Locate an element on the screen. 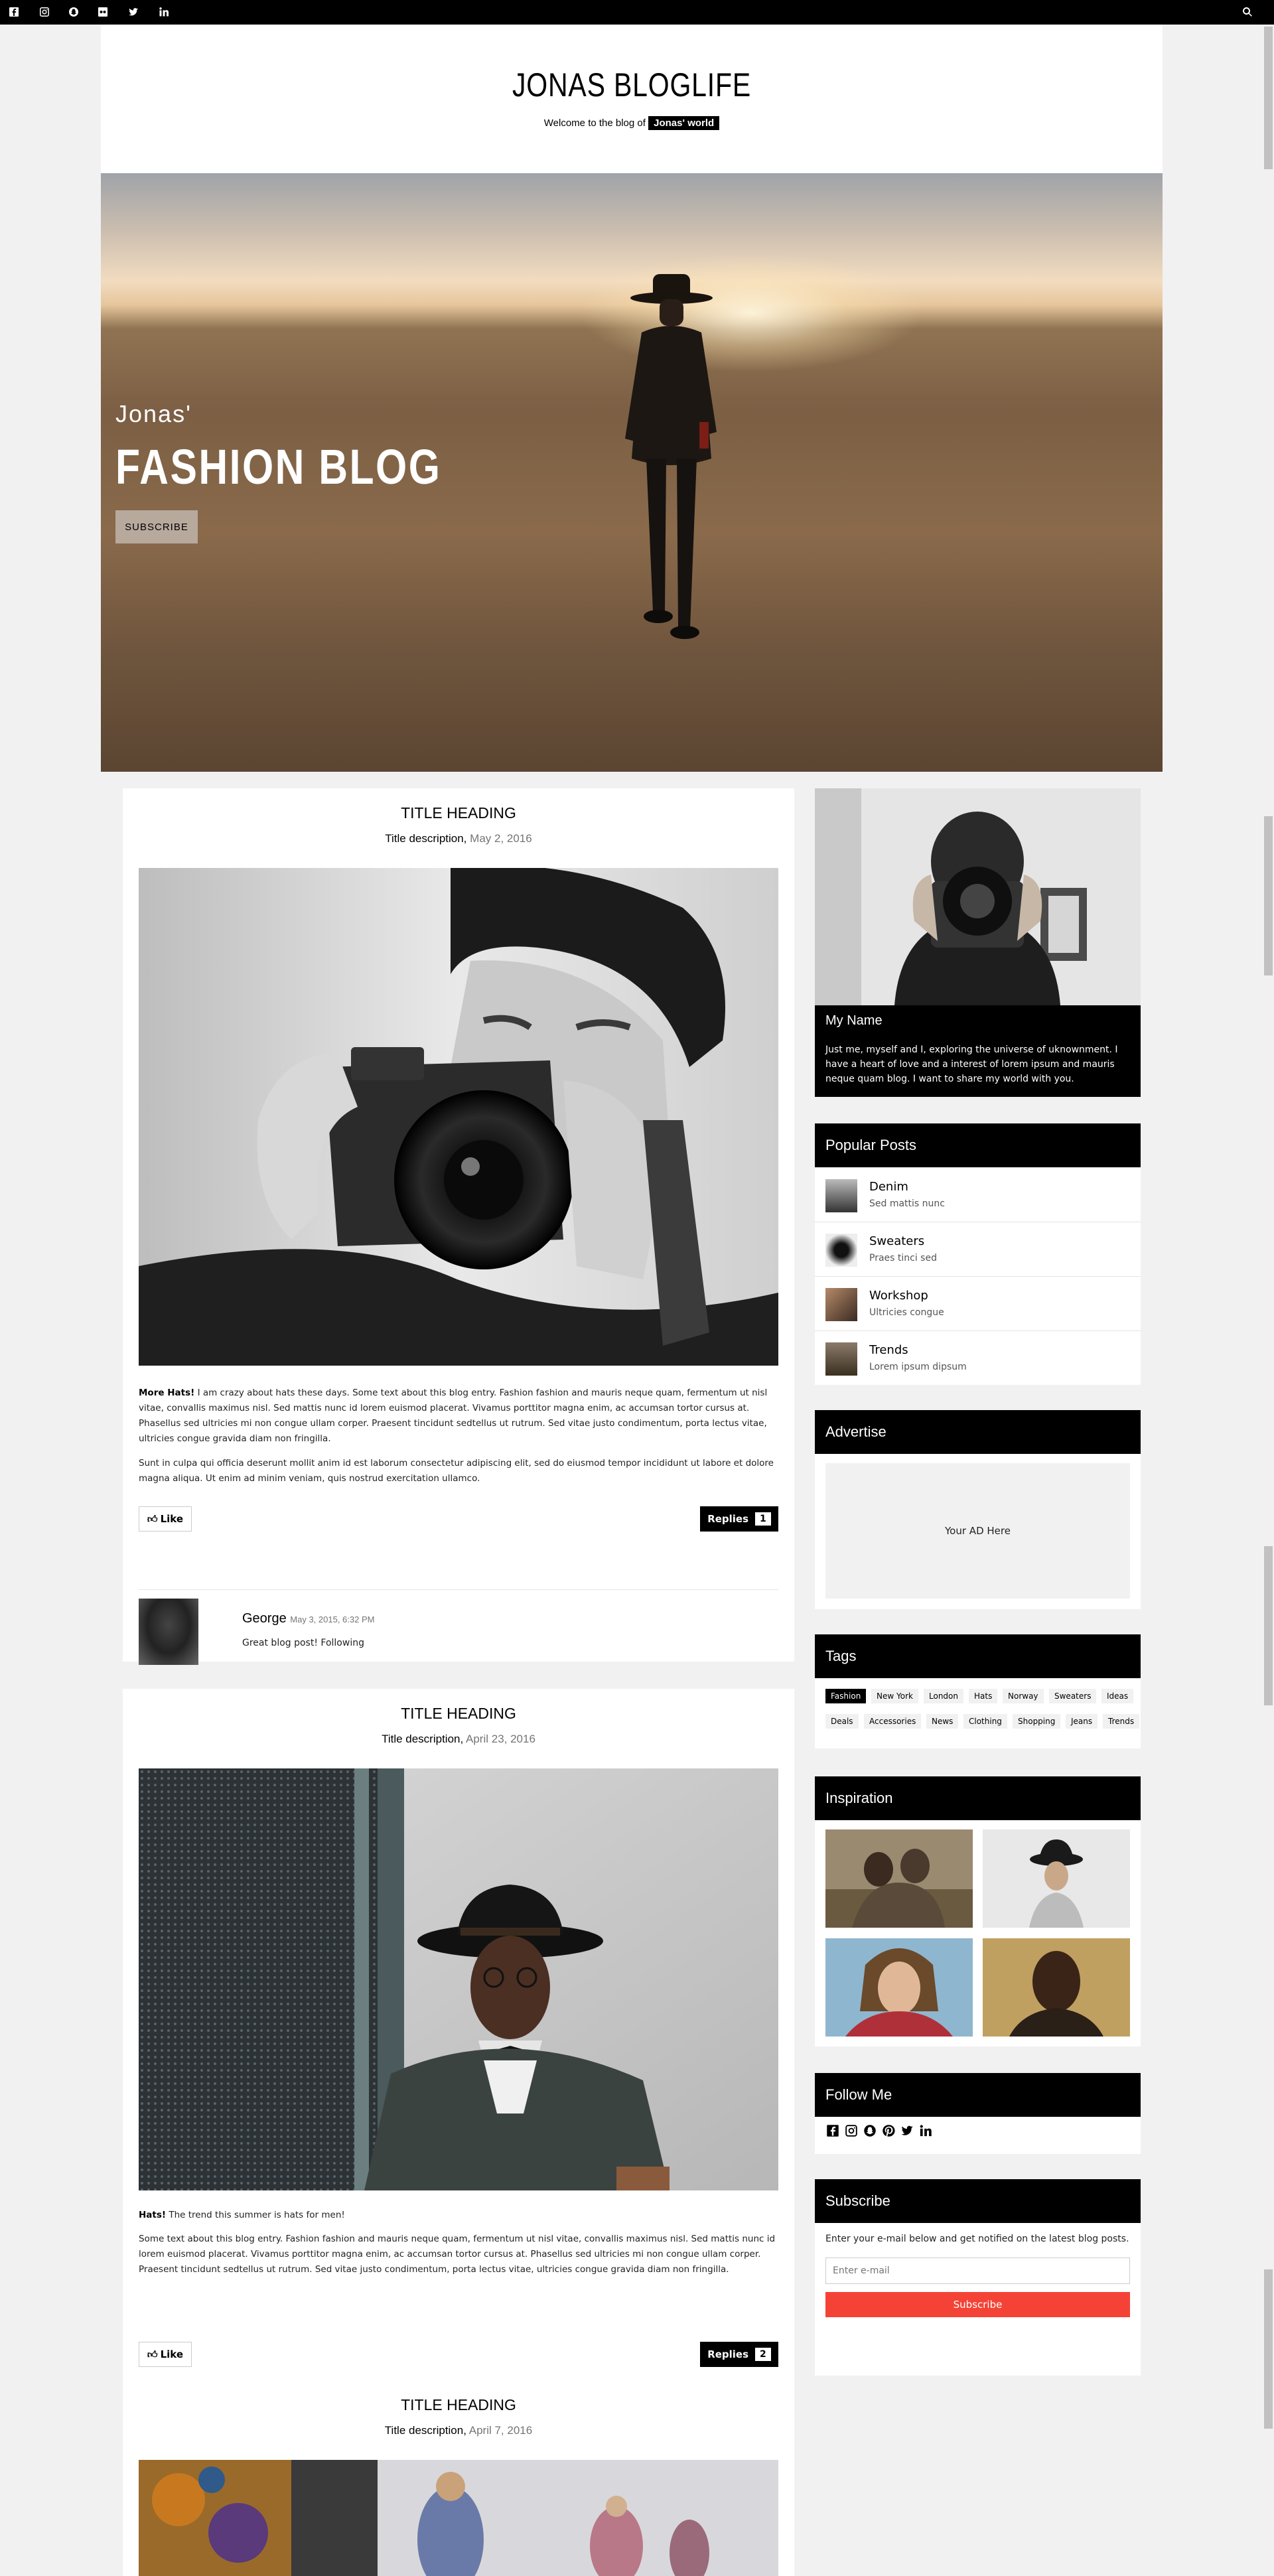 This screenshot has height=2576, width=1274. popular-post-subtitle: Sed mattis nunc is located at coordinates (907, 1203).